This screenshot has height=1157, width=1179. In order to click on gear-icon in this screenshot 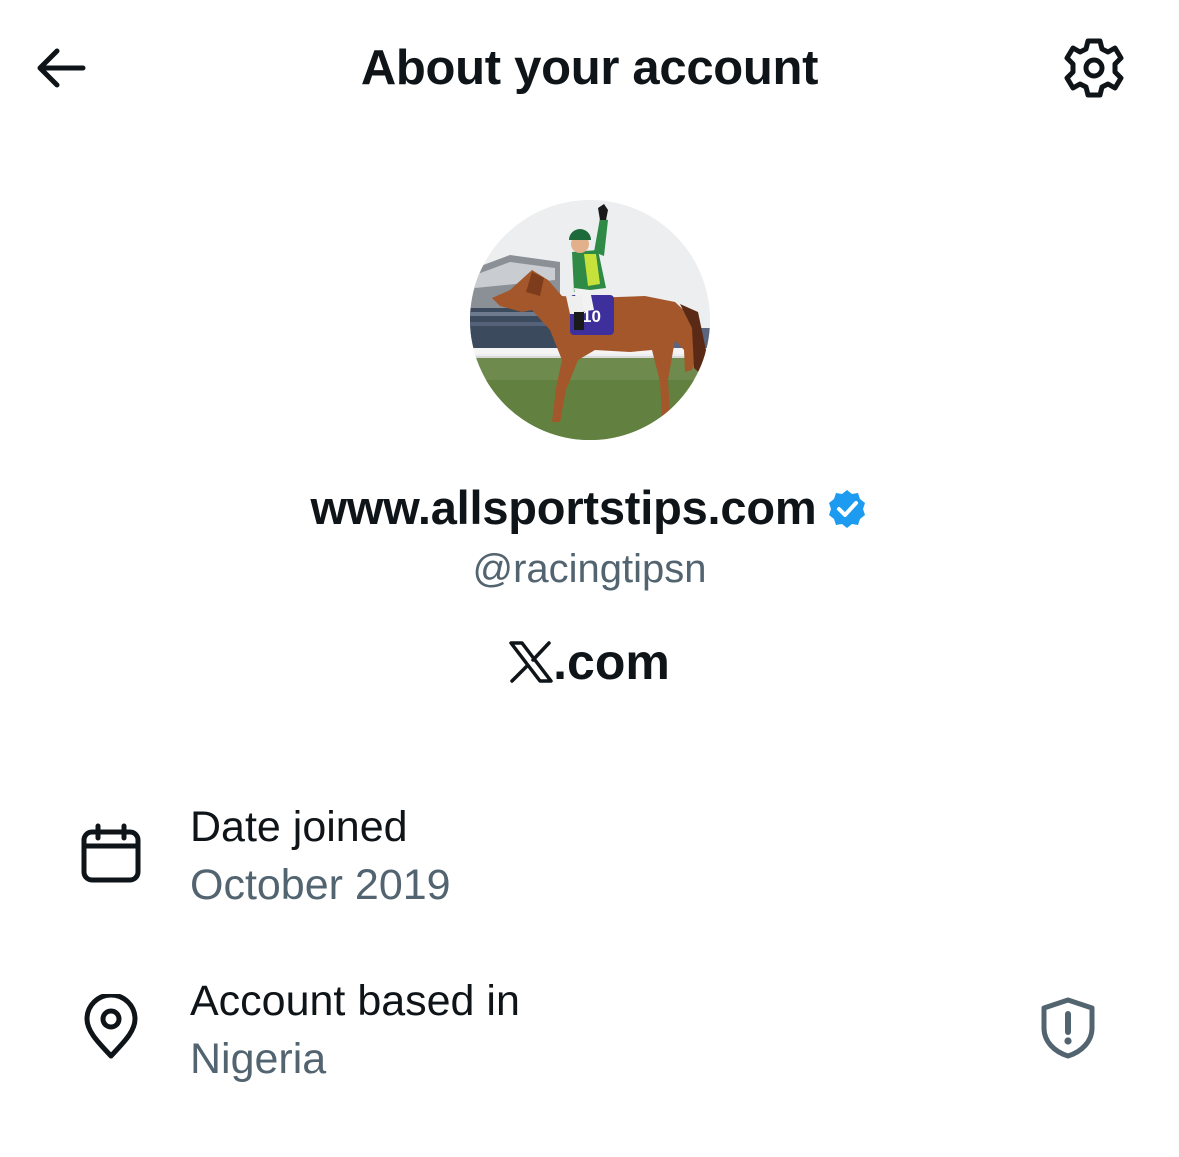, I will do `click(1094, 68)`.